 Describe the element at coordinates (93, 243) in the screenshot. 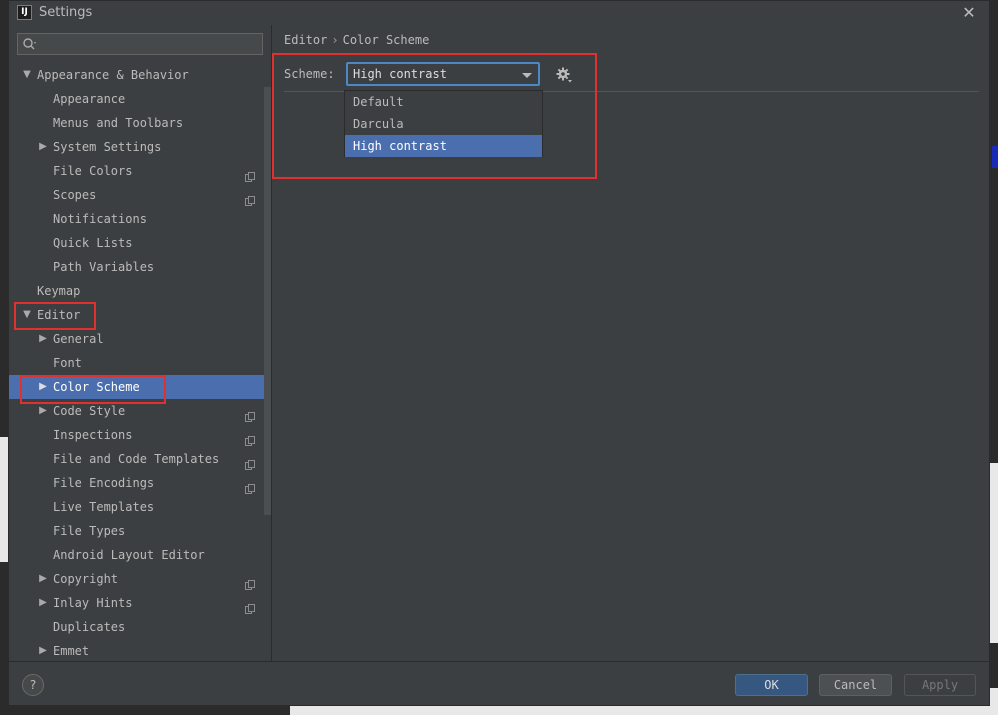

I see `tree-item-label: Quick Lists` at that location.